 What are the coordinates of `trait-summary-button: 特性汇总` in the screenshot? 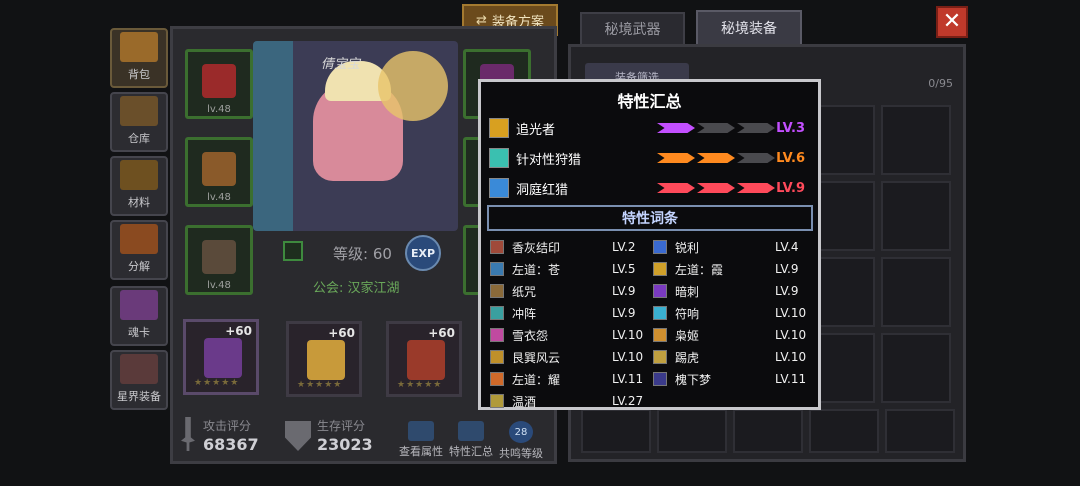 It's located at (471, 440).